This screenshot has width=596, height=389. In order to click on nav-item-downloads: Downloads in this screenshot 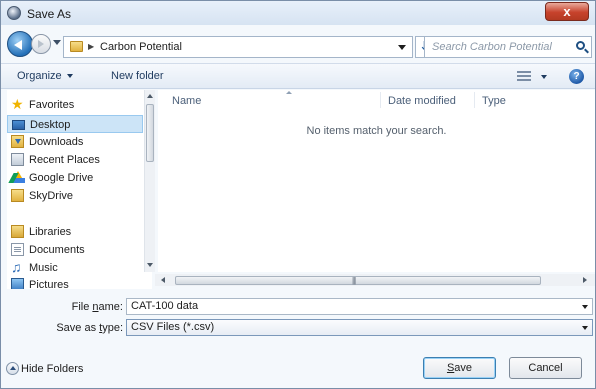, I will do `click(75, 142)`.